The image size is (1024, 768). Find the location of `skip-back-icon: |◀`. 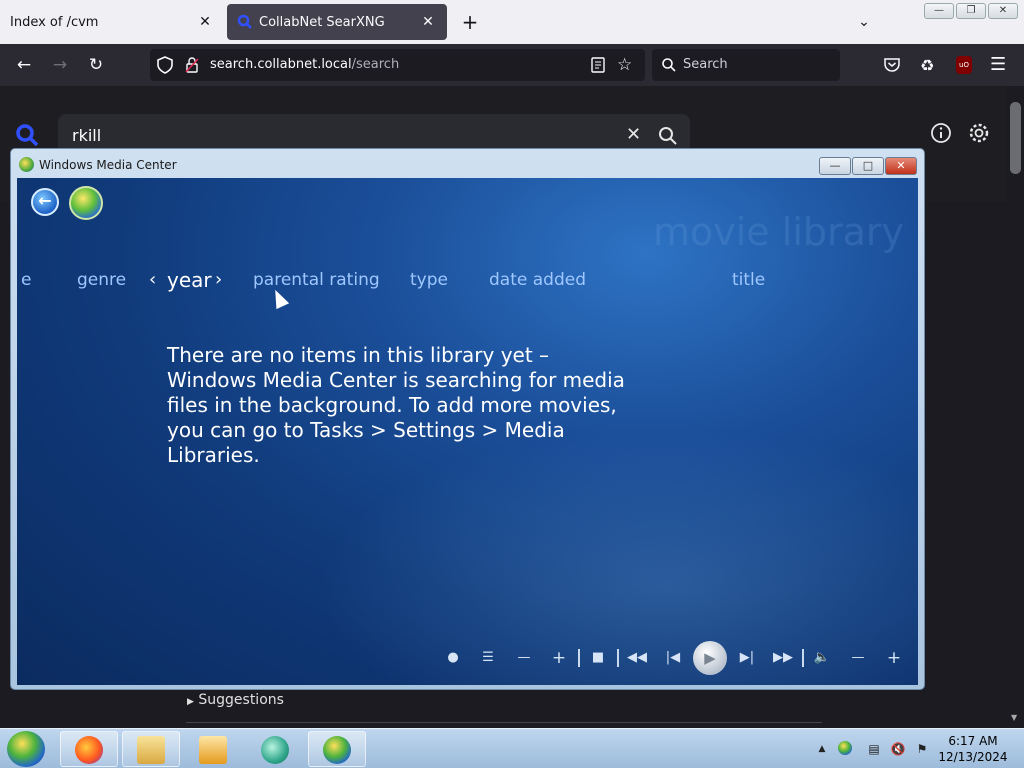

skip-back-icon: |◀ is located at coordinates (673, 658).